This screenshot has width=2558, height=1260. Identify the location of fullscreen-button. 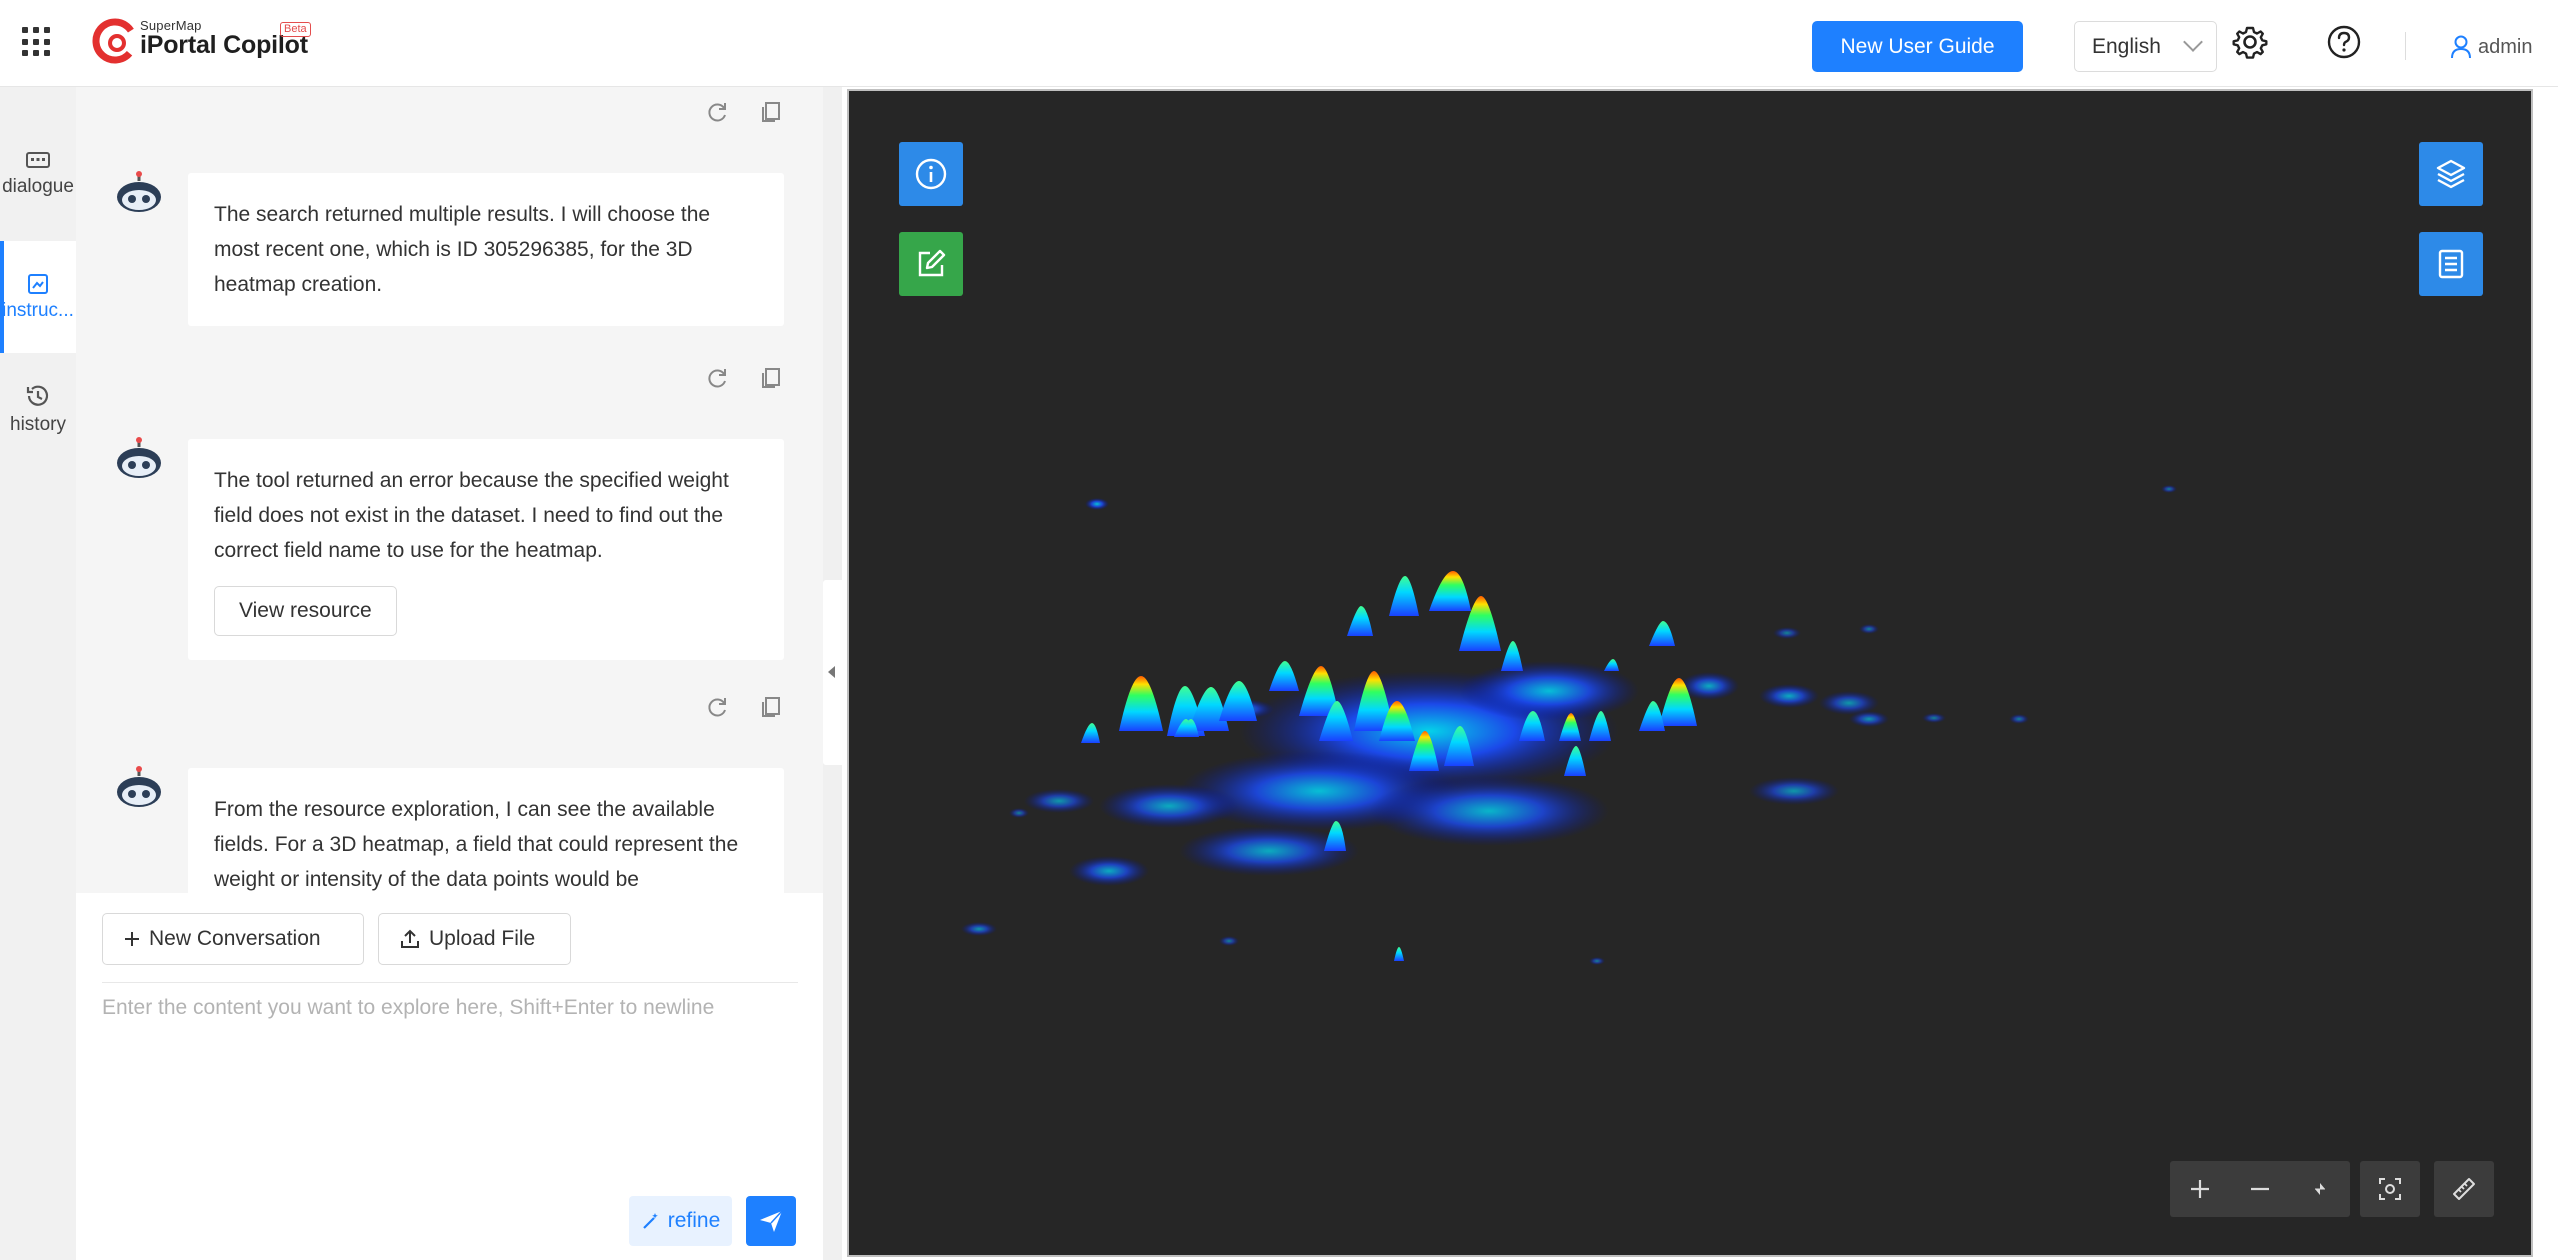
(2390, 1189).